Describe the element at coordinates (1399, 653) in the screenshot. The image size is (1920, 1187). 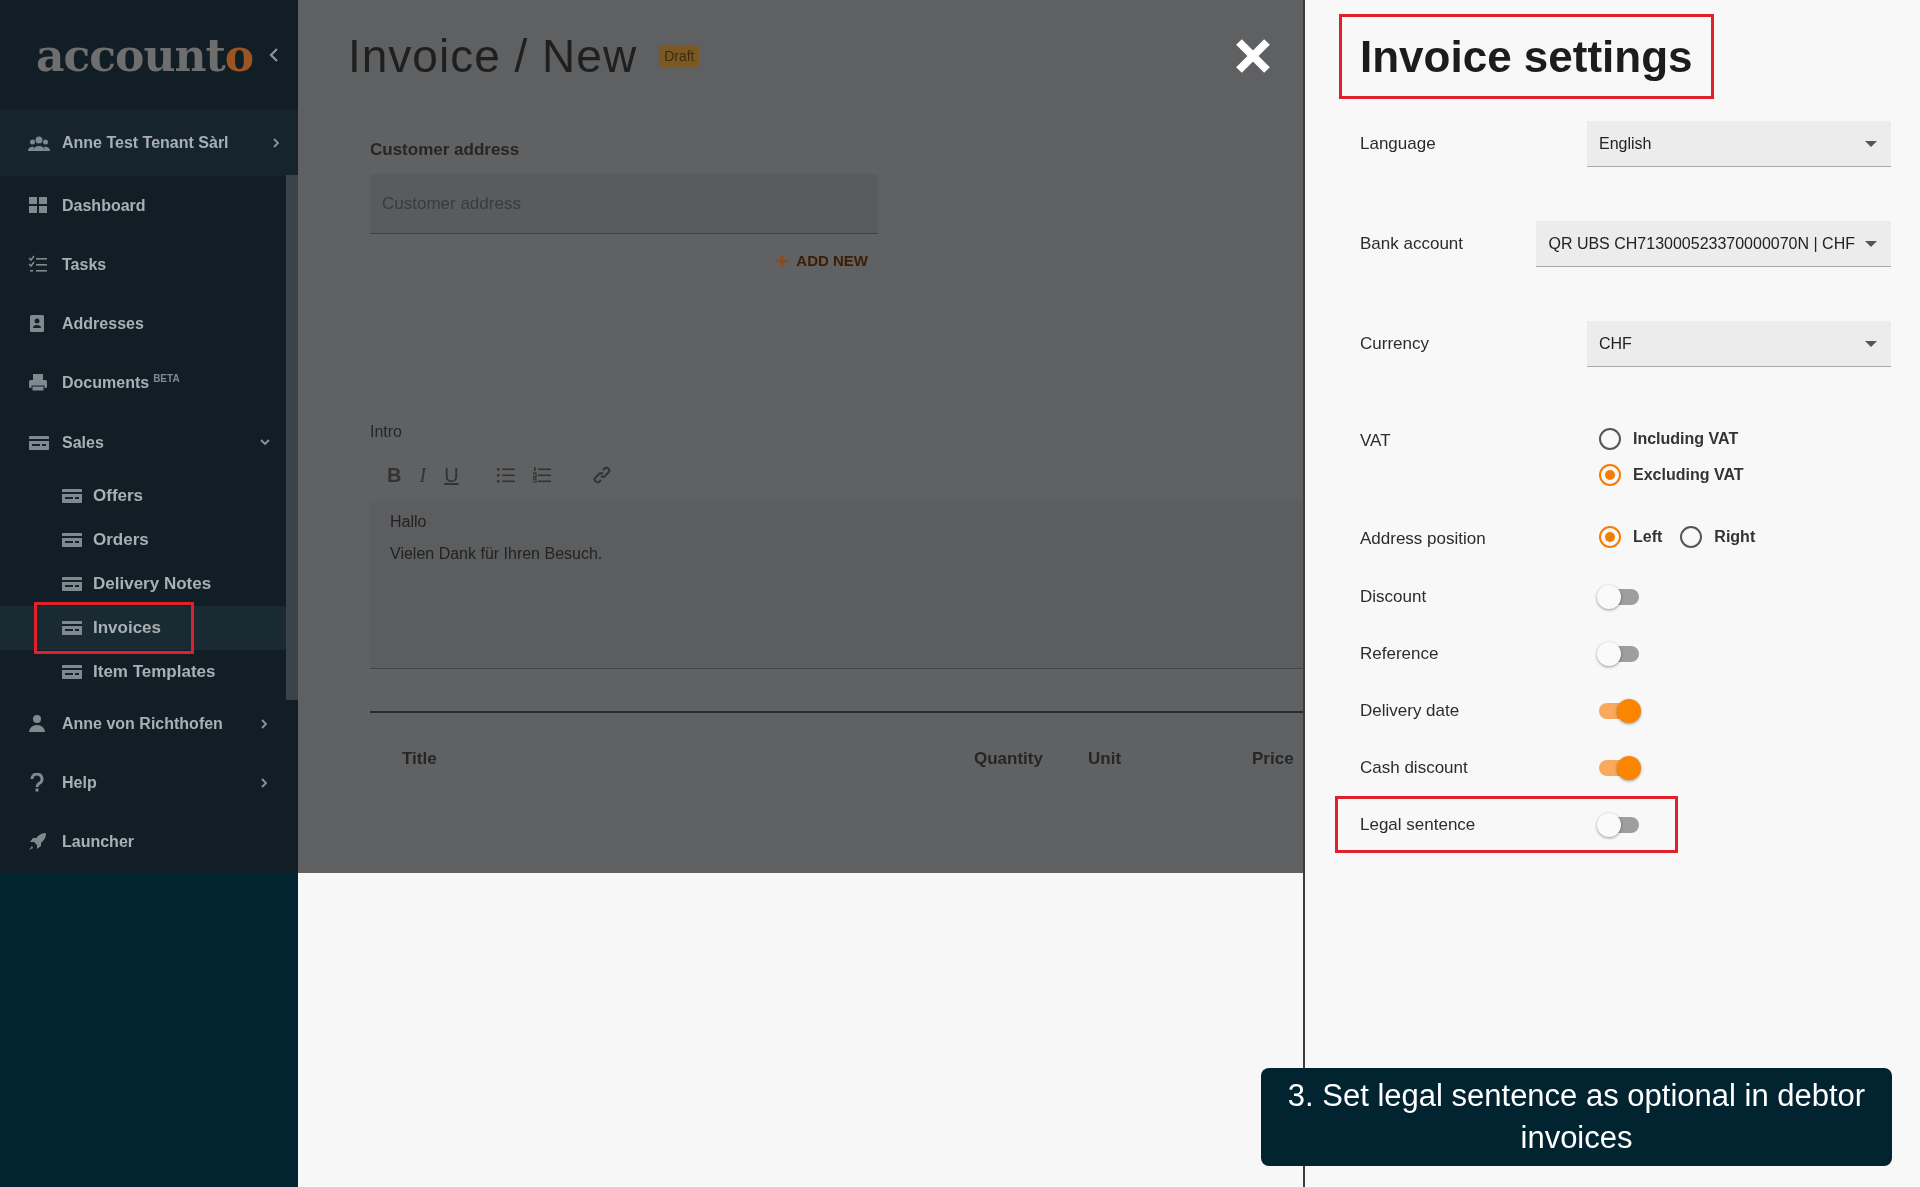
I see `setting-label: Reference` at that location.